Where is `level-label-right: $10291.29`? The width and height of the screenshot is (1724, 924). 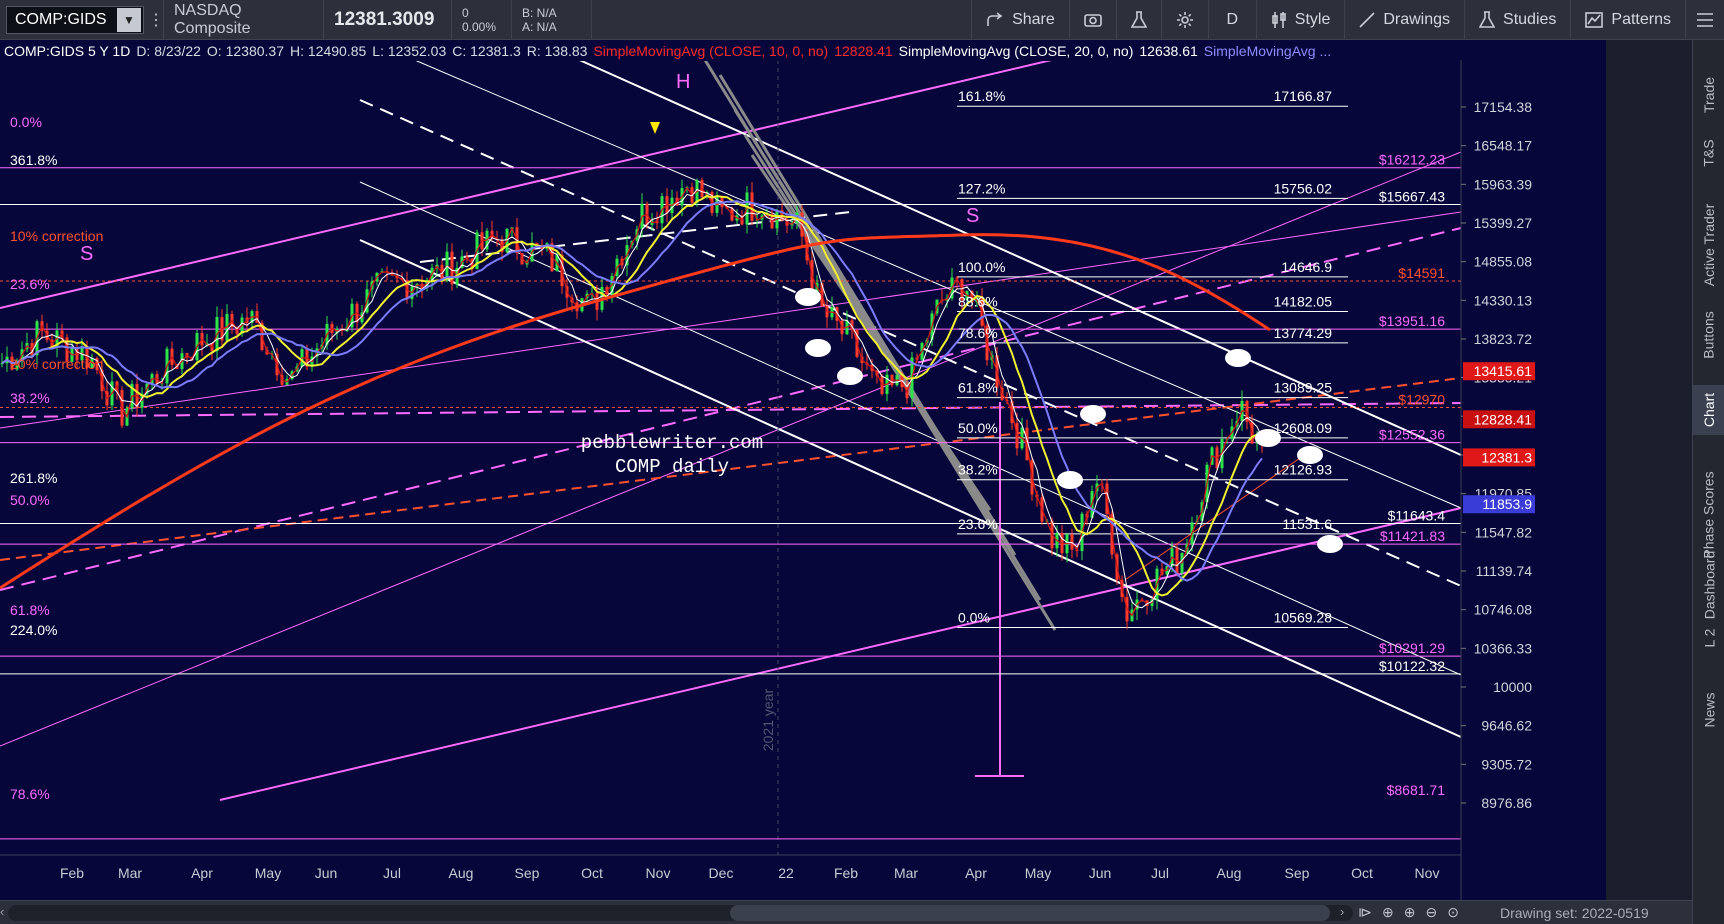
level-label-right: $10291.29 is located at coordinates (1412, 648).